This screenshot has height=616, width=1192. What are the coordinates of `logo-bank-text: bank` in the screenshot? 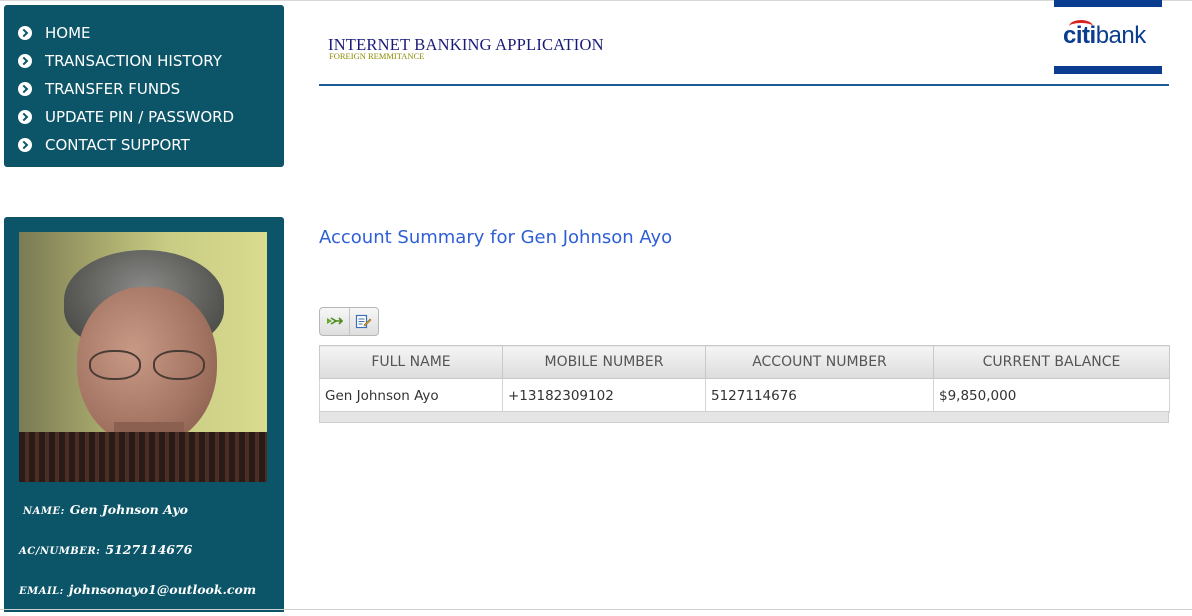 It's located at (1121, 35).